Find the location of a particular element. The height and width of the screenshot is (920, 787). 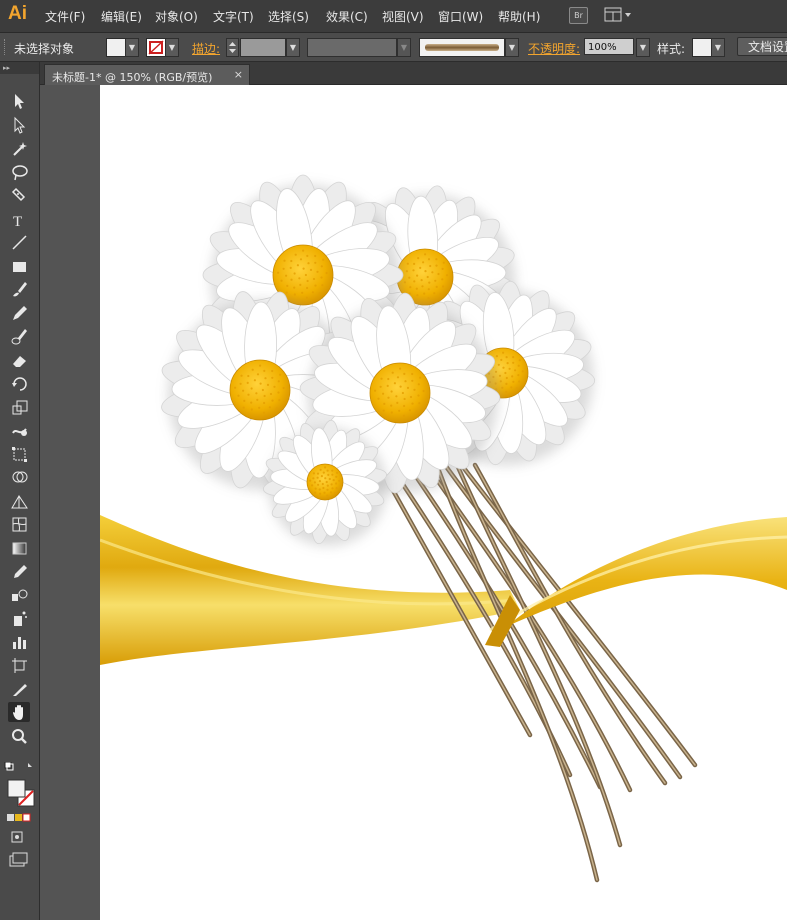

column-graph-icon is located at coordinates (19, 642).